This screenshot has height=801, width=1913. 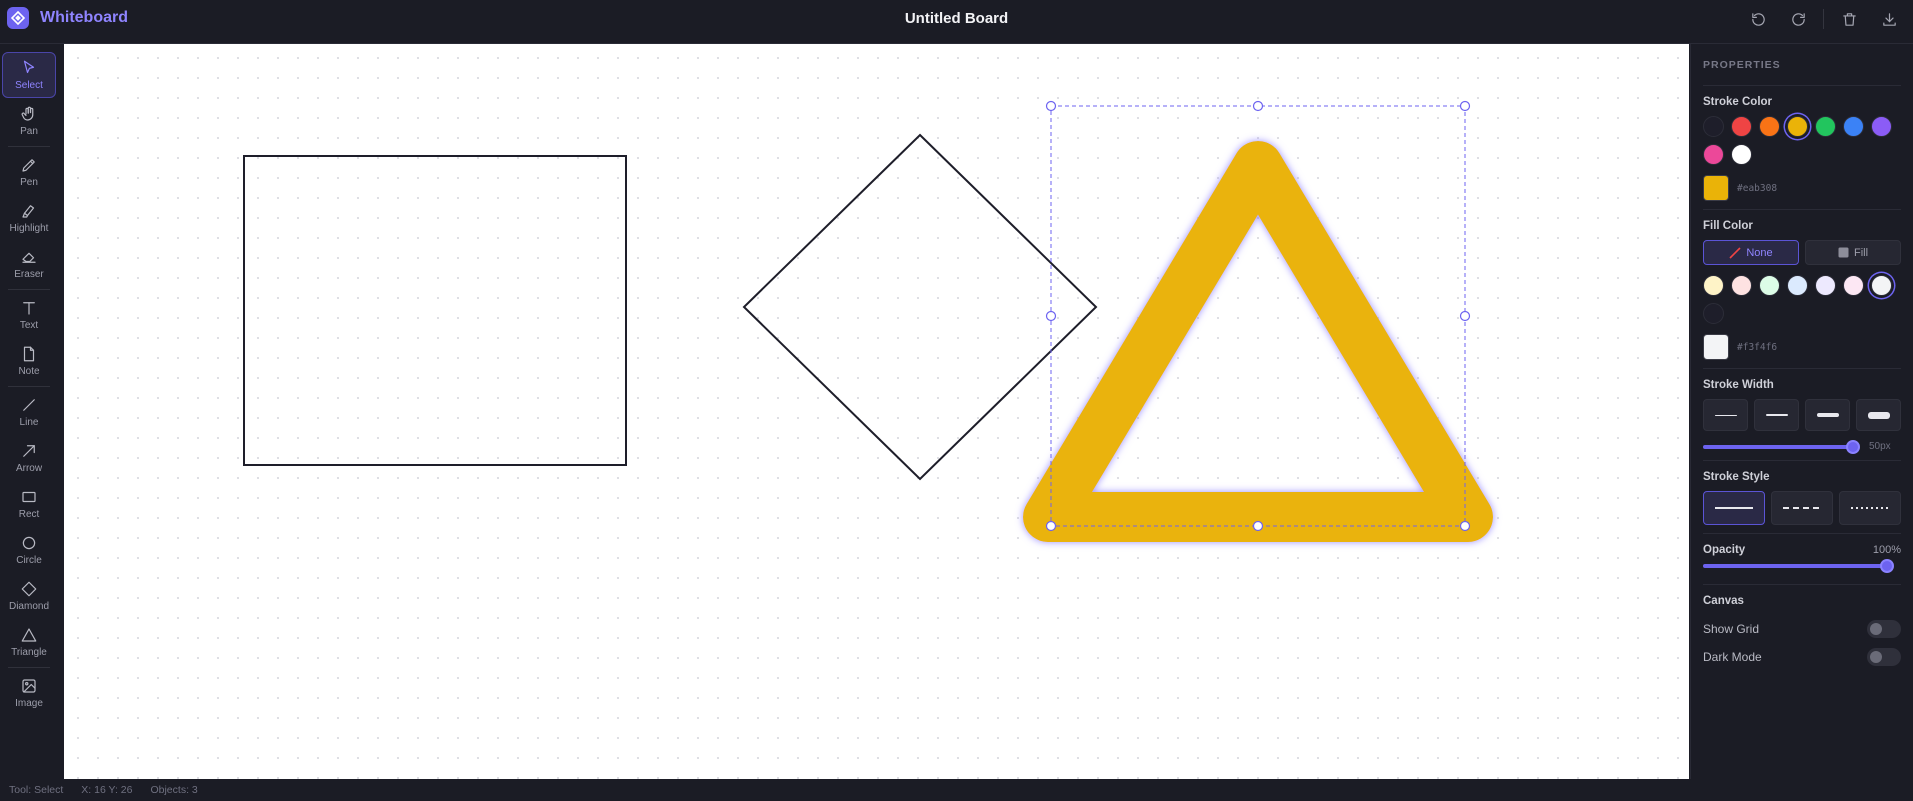 What do you see at coordinates (29, 550) in the screenshot?
I see `tool-circle: Circle` at bounding box center [29, 550].